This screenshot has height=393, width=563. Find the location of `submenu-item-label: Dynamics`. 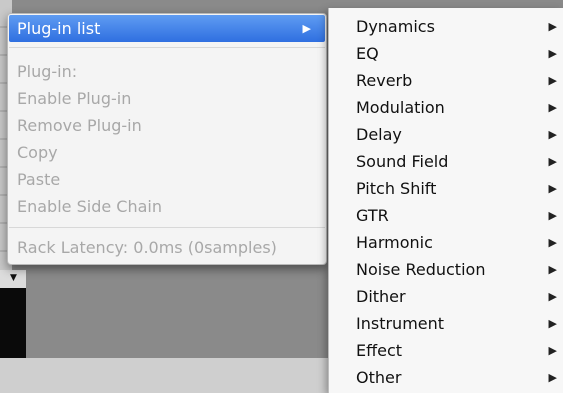

submenu-item-label: Dynamics is located at coordinates (395, 26).